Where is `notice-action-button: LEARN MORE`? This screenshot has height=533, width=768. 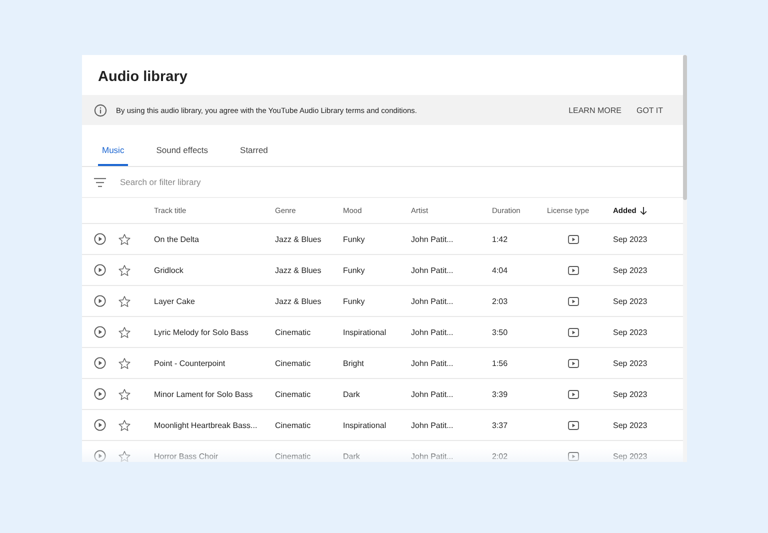
notice-action-button: LEARN MORE is located at coordinates (595, 110).